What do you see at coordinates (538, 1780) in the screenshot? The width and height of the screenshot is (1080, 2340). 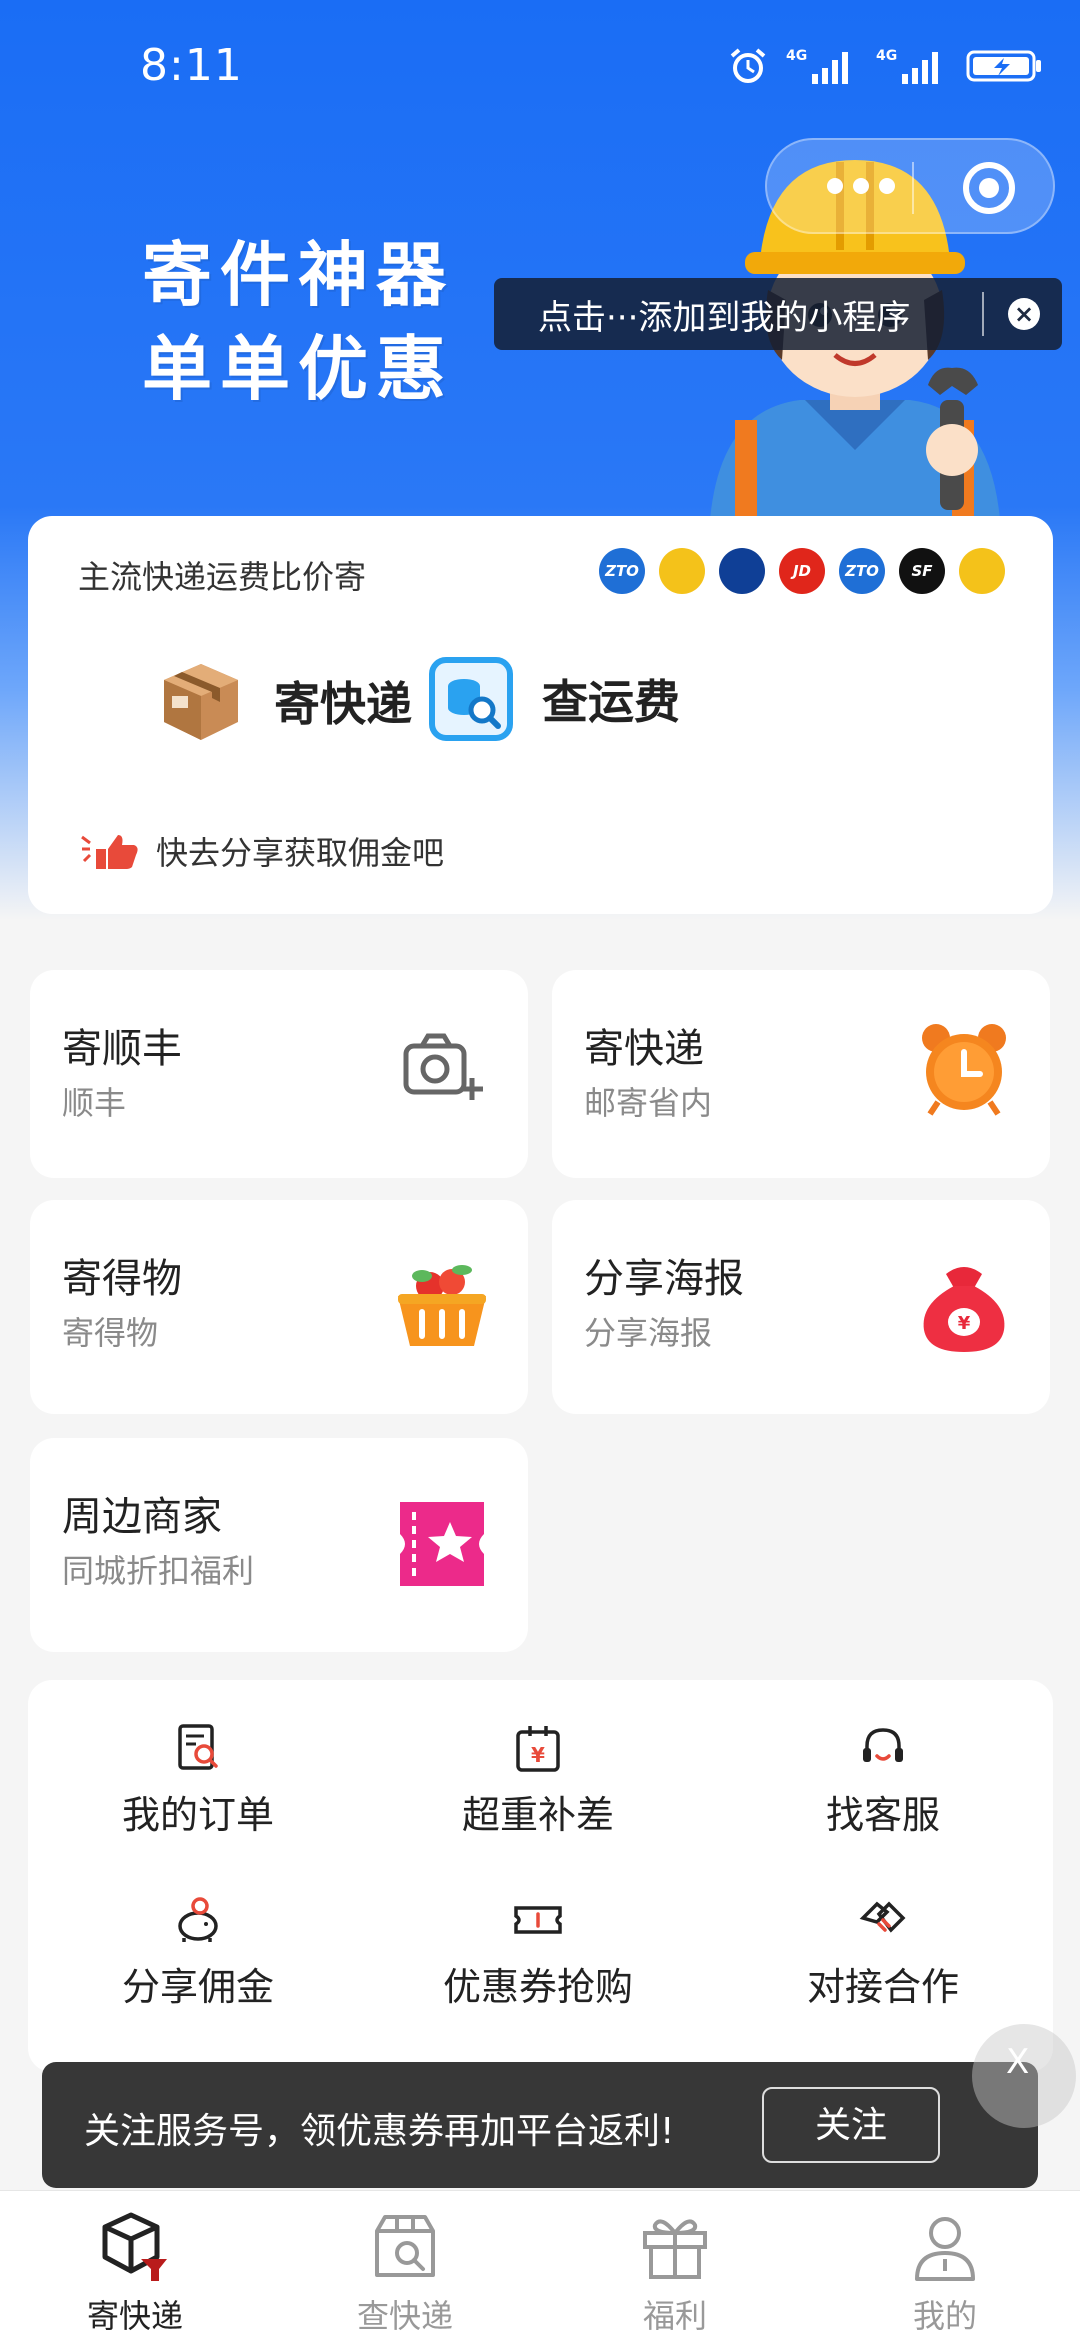 I see `grid-overweight: ¥ 超重补差` at bounding box center [538, 1780].